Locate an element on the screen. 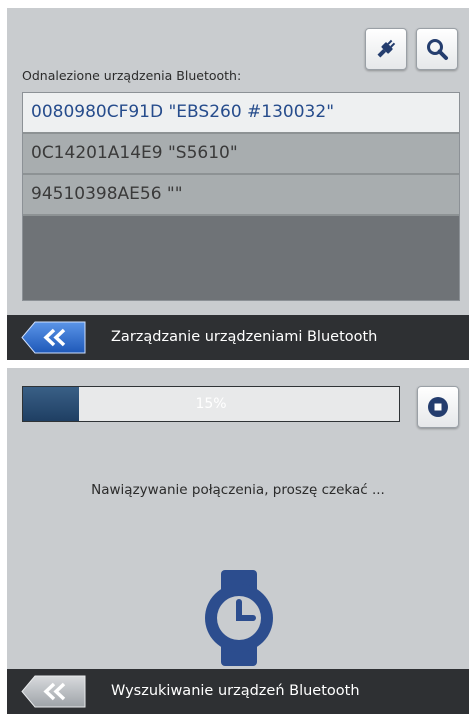  connect-button is located at coordinates (386, 49).